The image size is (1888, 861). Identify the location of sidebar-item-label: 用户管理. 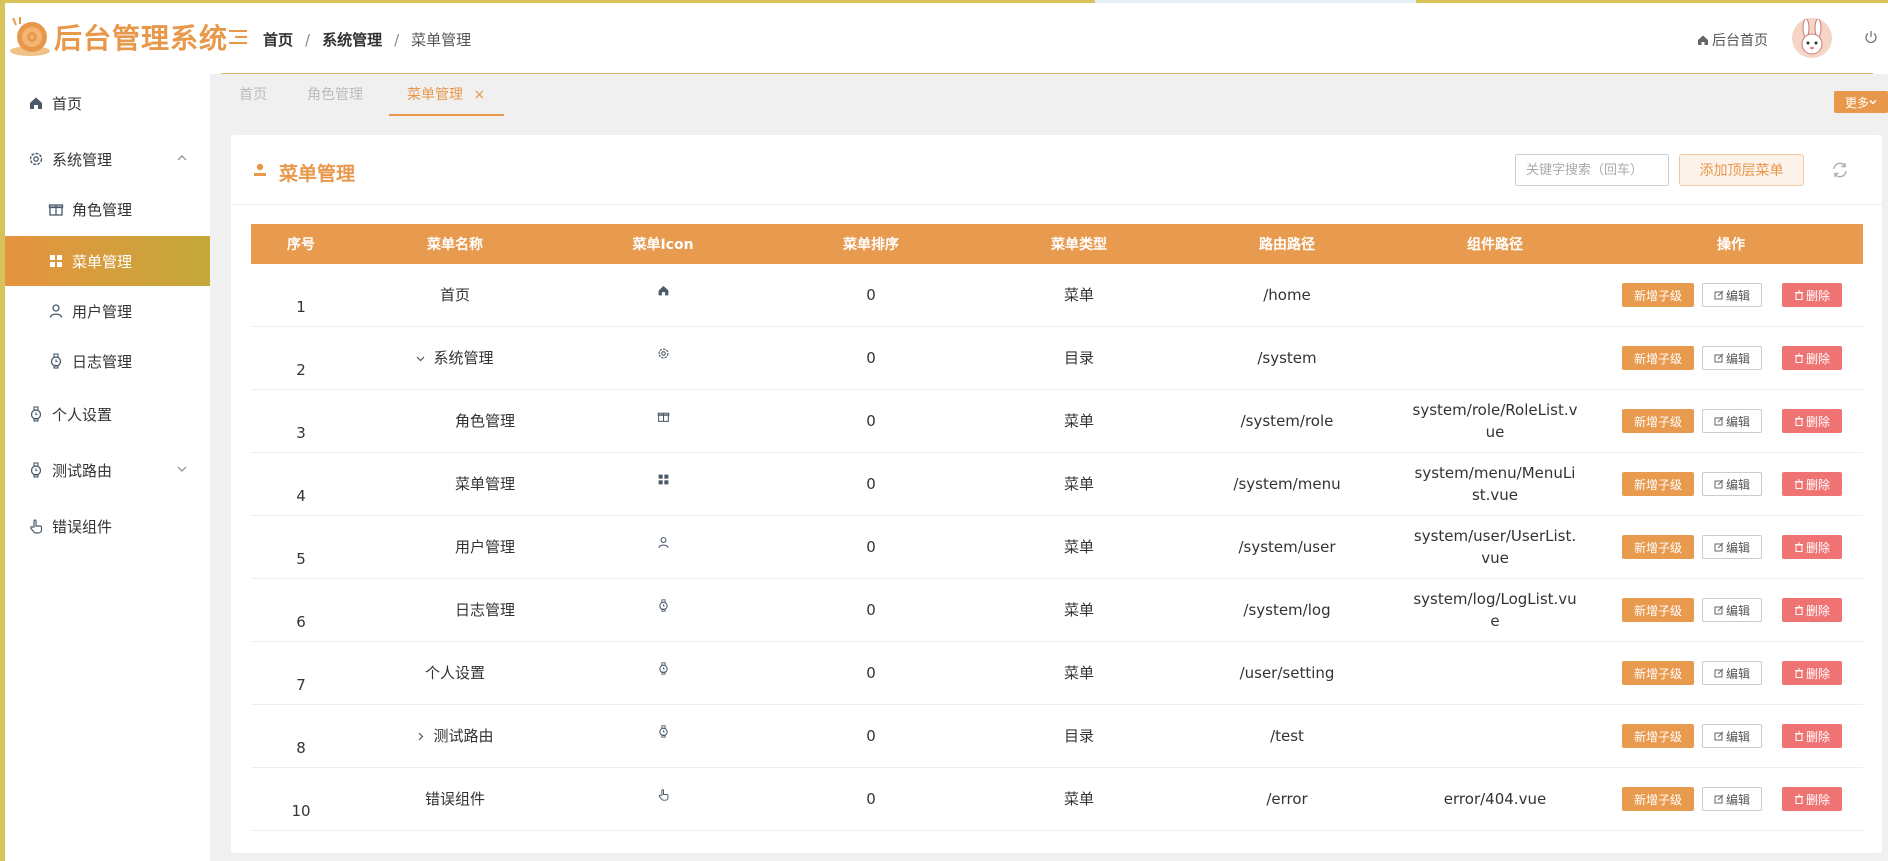
(102, 311).